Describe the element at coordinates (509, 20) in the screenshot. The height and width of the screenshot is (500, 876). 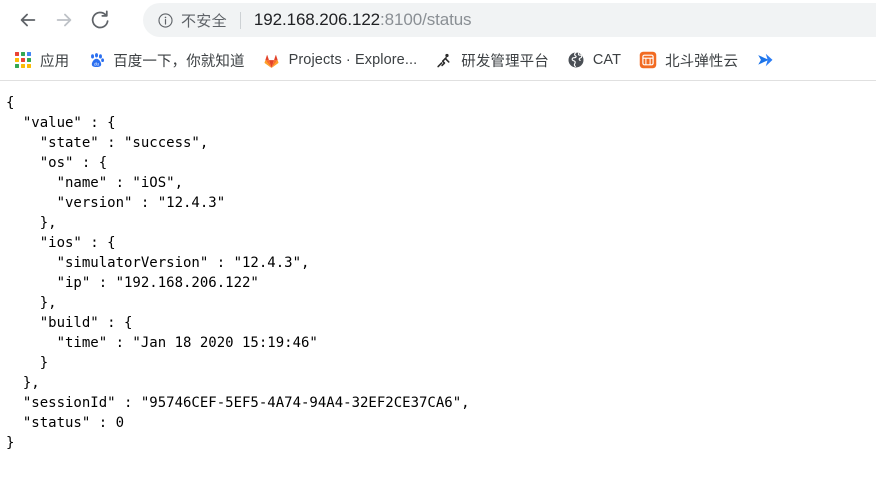
I see `address-bar: 不安全 192.168.206.122:8100/status` at that location.